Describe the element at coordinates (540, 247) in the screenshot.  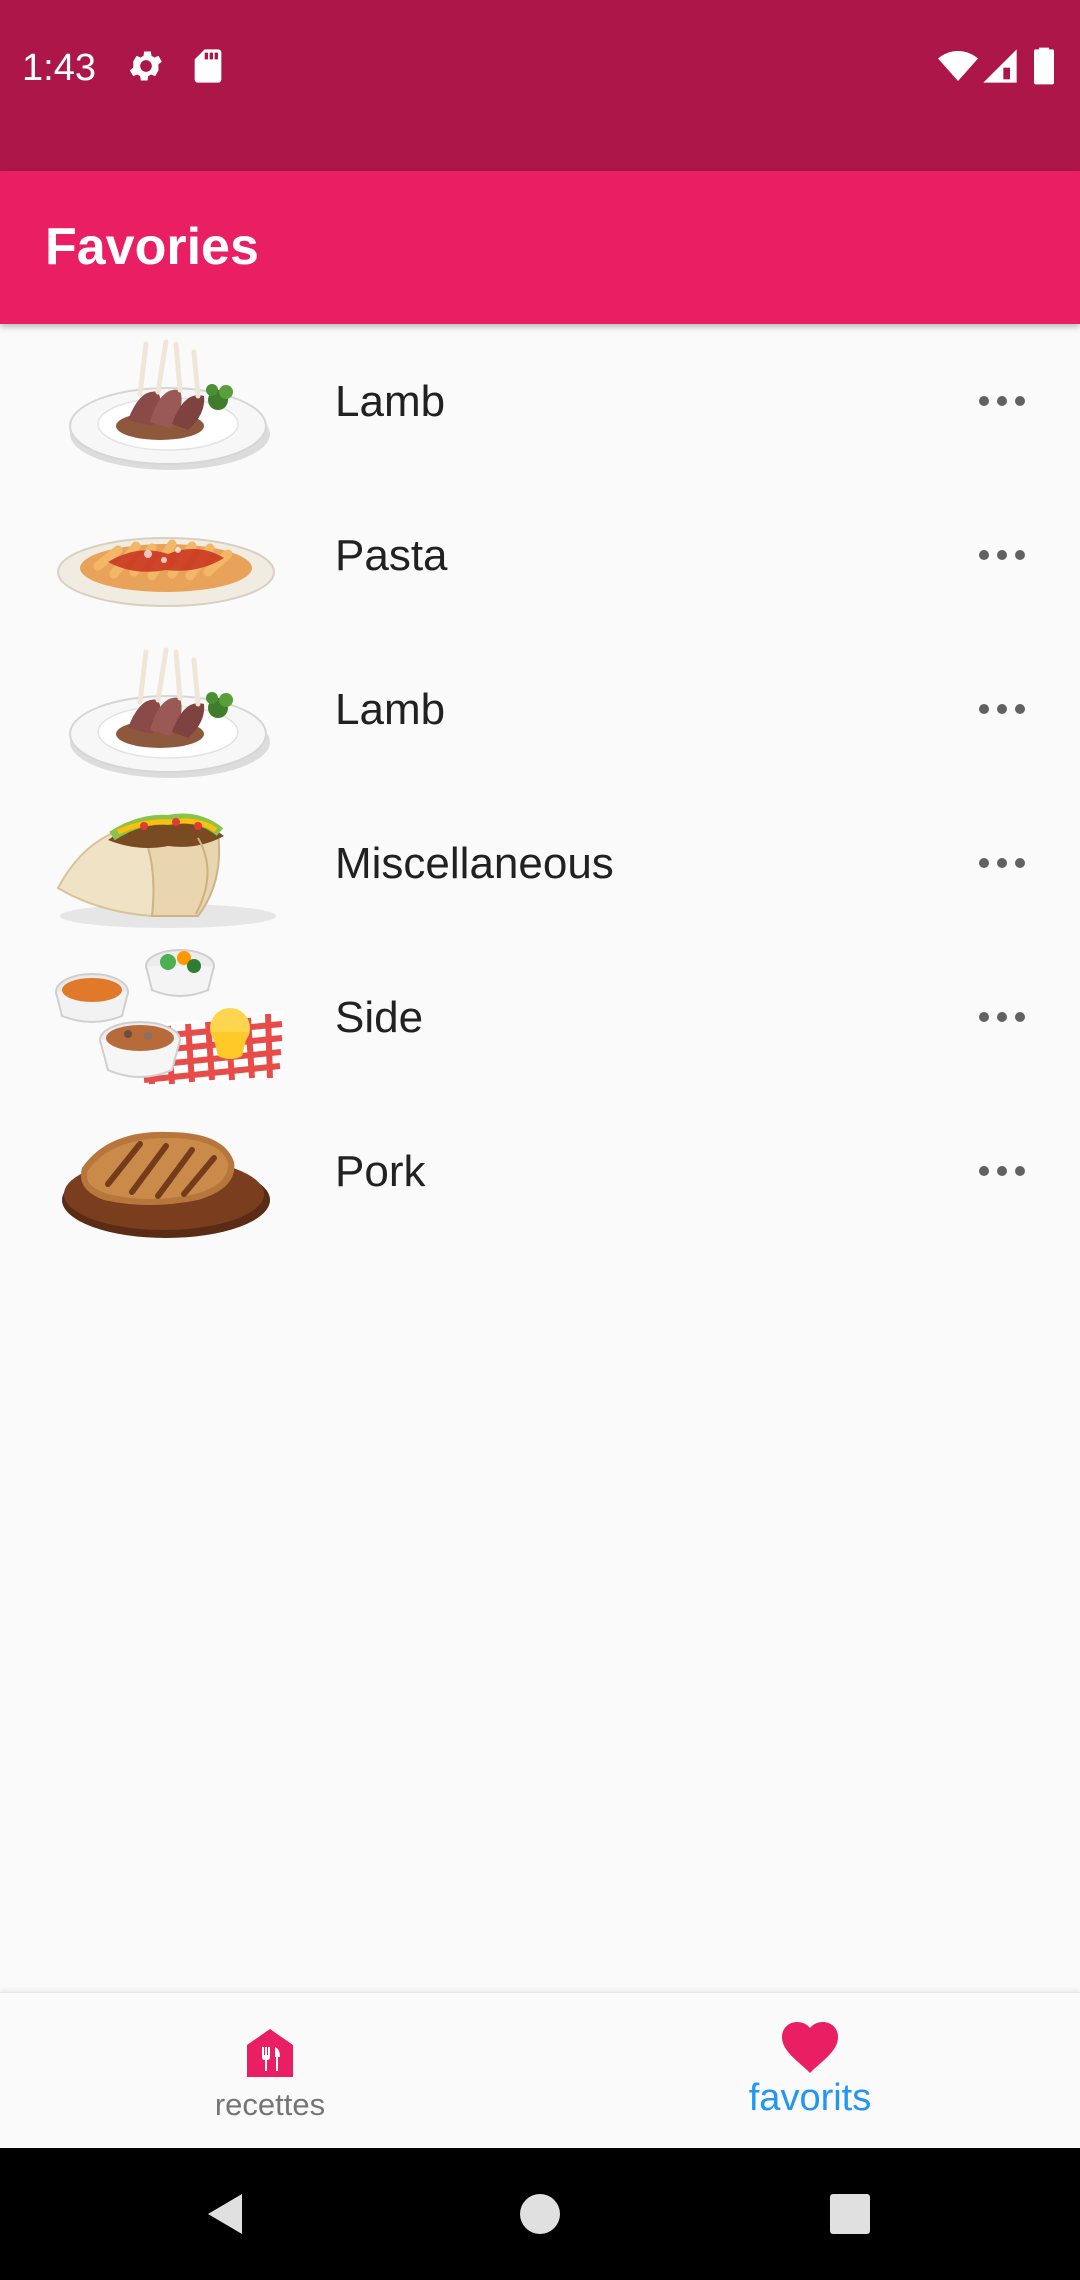
I see `app-bar: Favories` at that location.